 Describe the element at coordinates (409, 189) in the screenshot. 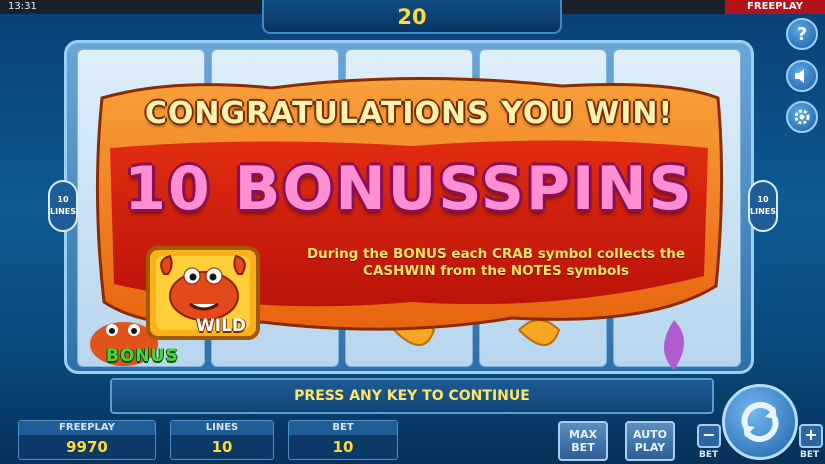

I see `bonus-spins-count: 10 BONUSSPINS` at that location.